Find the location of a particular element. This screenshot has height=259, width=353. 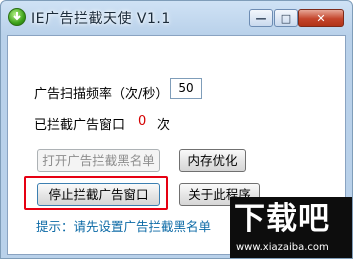

download-arrow-icon is located at coordinates (17, 17).